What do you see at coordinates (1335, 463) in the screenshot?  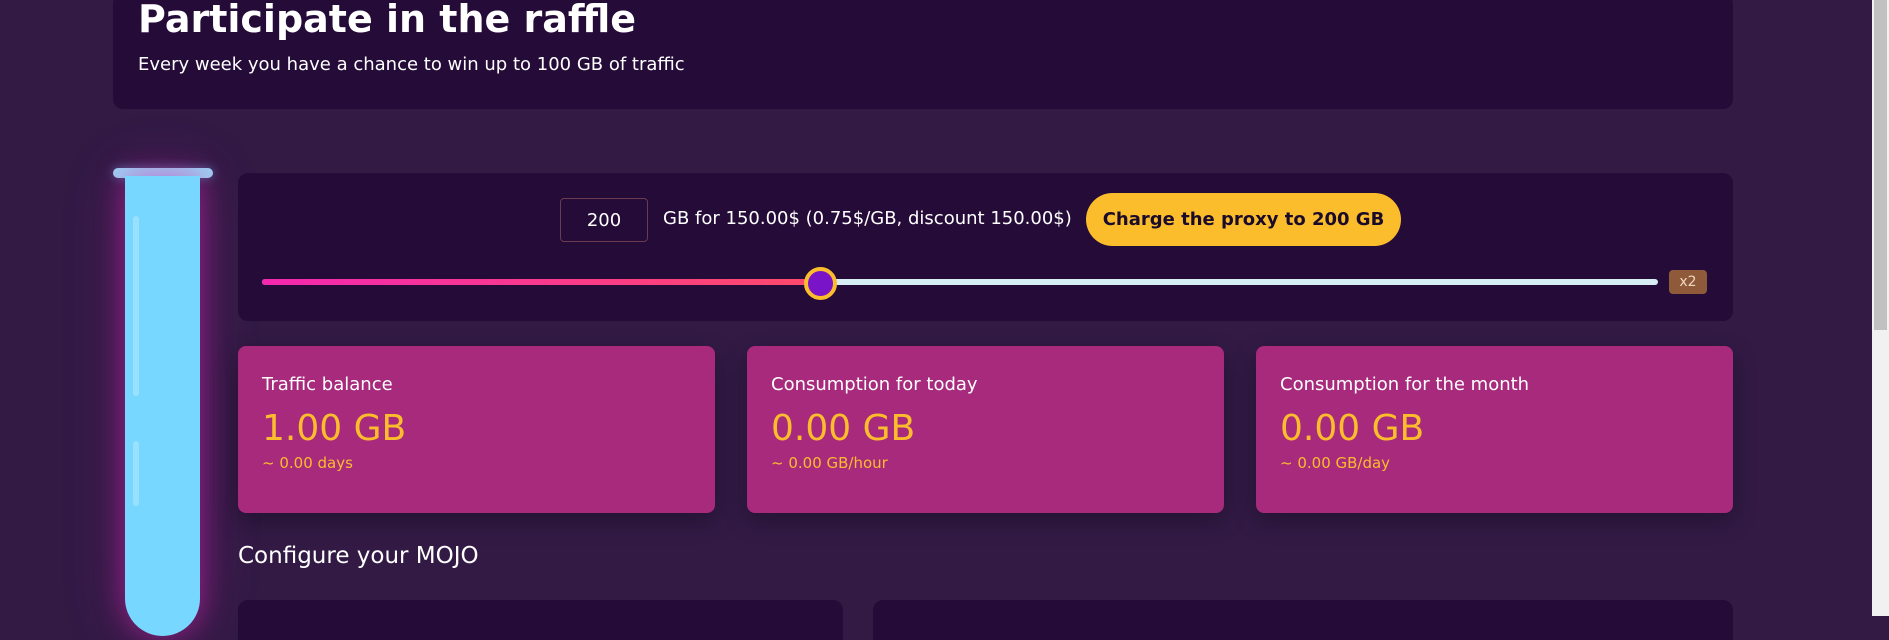 I see `stat-rate: ~ 0.00 GB/day` at bounding box center [1335, 463].